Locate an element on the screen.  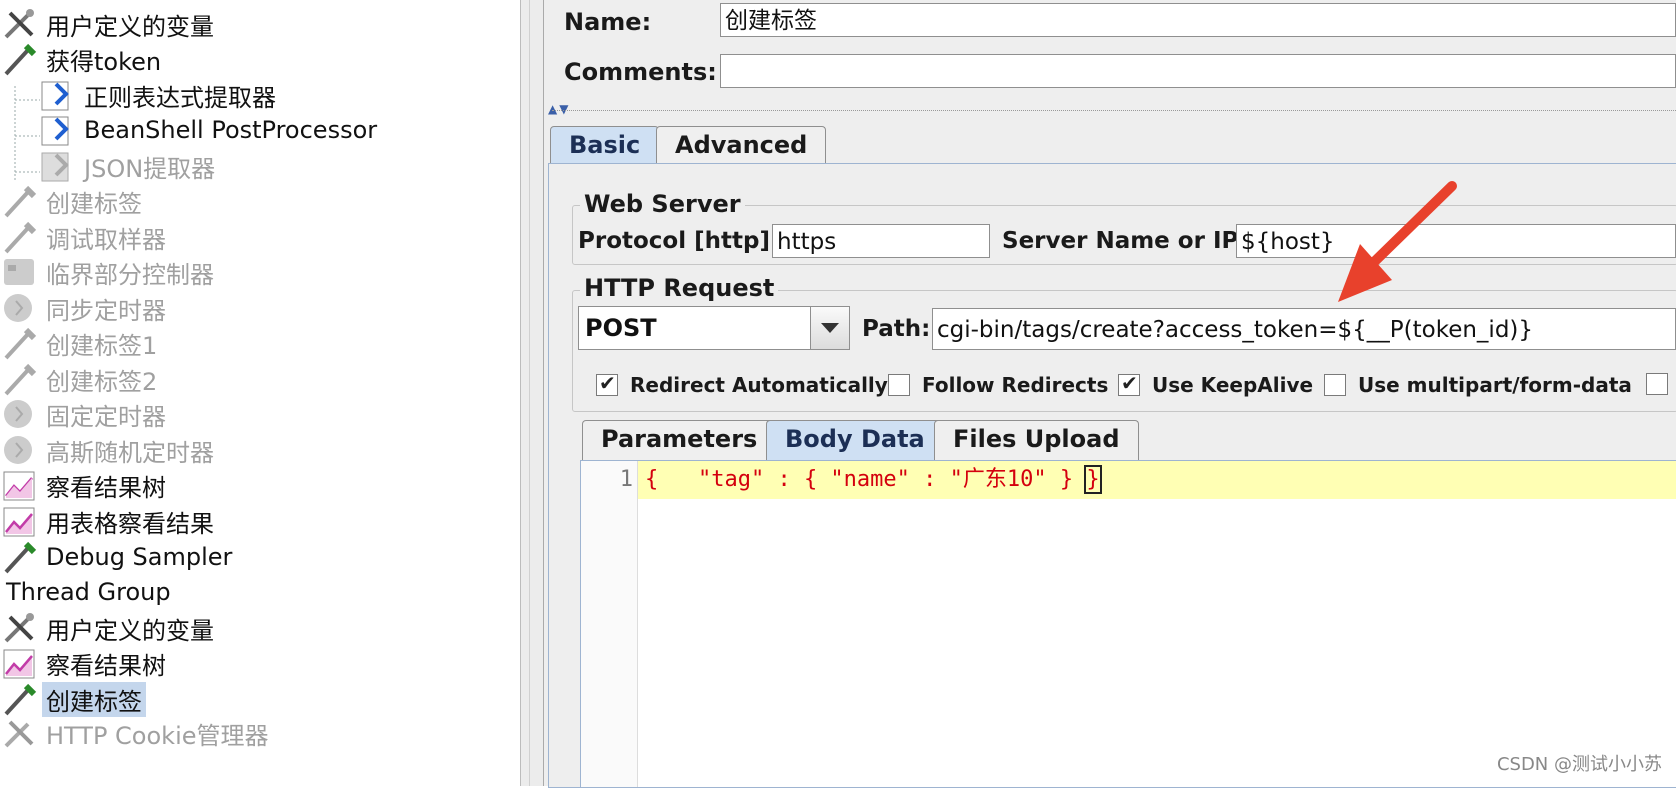
protocol-label: Protocol [http]: is located at coordinates (679, 241).